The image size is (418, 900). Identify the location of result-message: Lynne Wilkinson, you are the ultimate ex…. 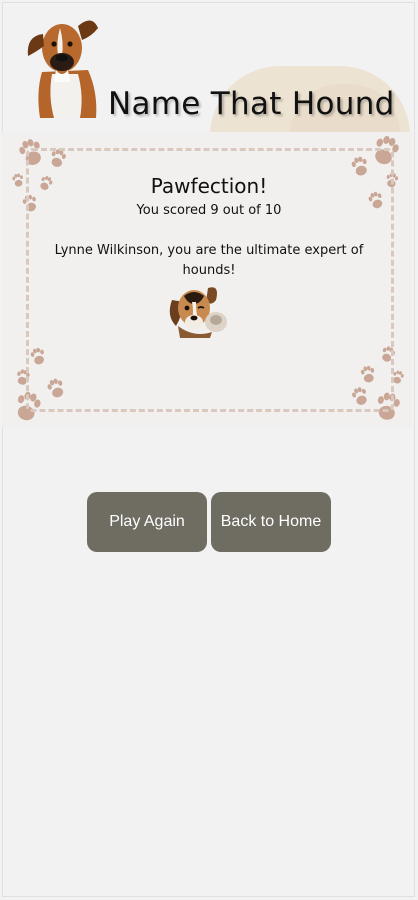
(209, 260).